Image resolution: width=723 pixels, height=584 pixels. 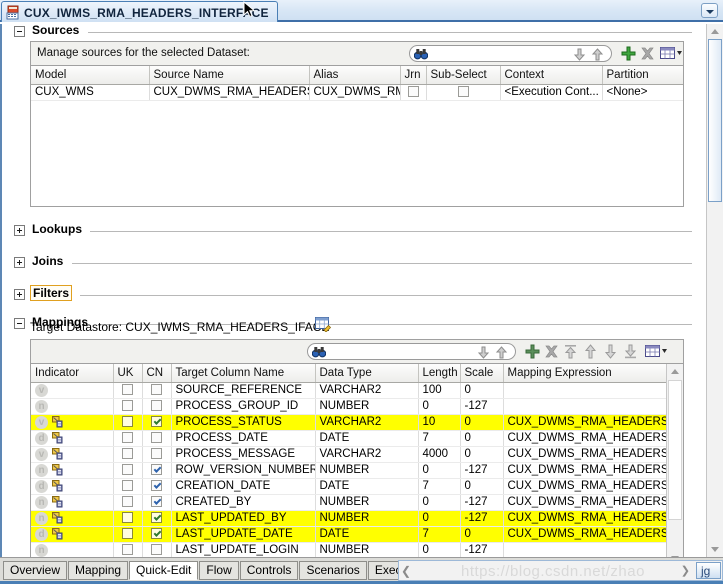 What do you see at coordinates (243, 502) in the screenshot?
I see `mapping-cell-target-column-name: CREATED_BY` at bounding box center [243, 502].